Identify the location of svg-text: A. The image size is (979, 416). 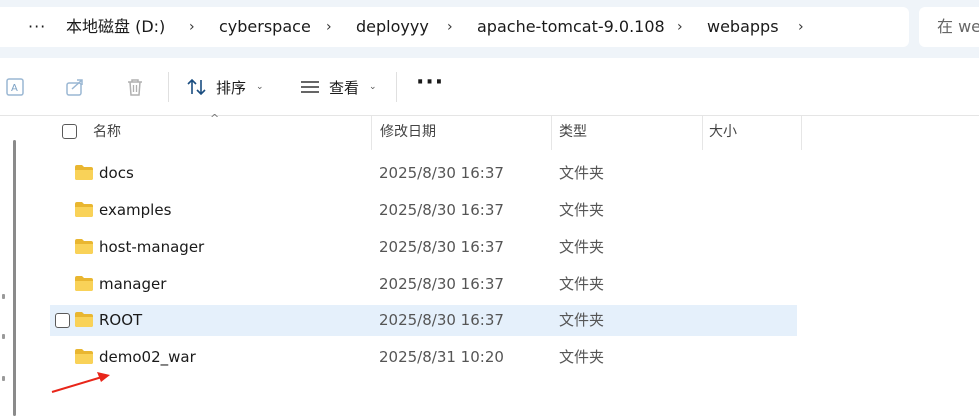
(14, 88).